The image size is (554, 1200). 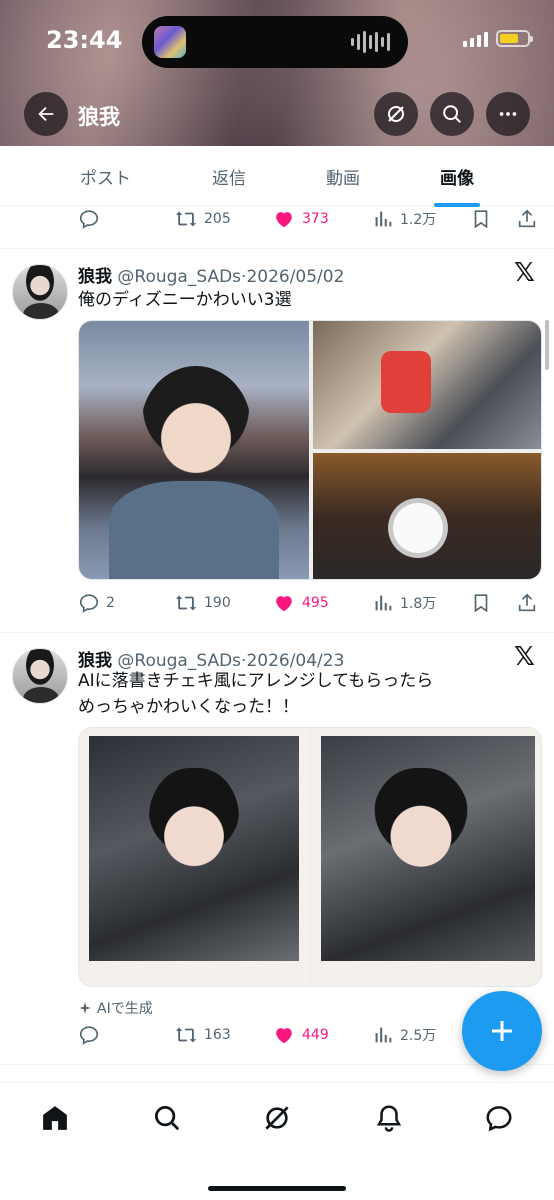 I want to click on dynamic-island, so click(x=275, y=42).